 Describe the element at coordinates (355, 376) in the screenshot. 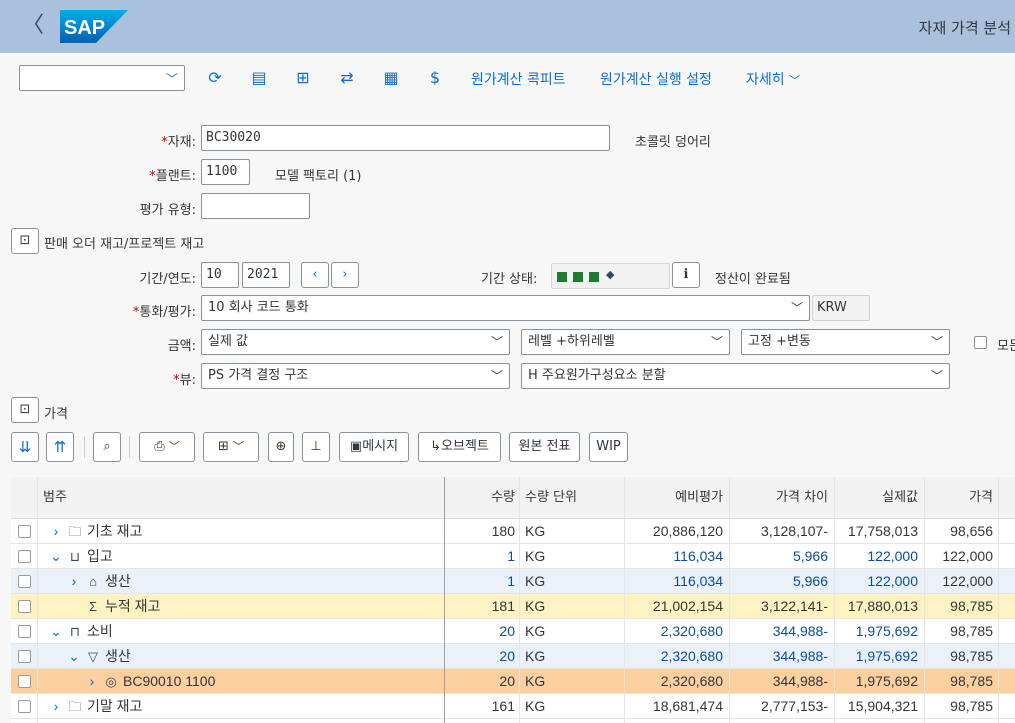

I see `view-select: PS 가격 결정 구조 ﹀` at that location.